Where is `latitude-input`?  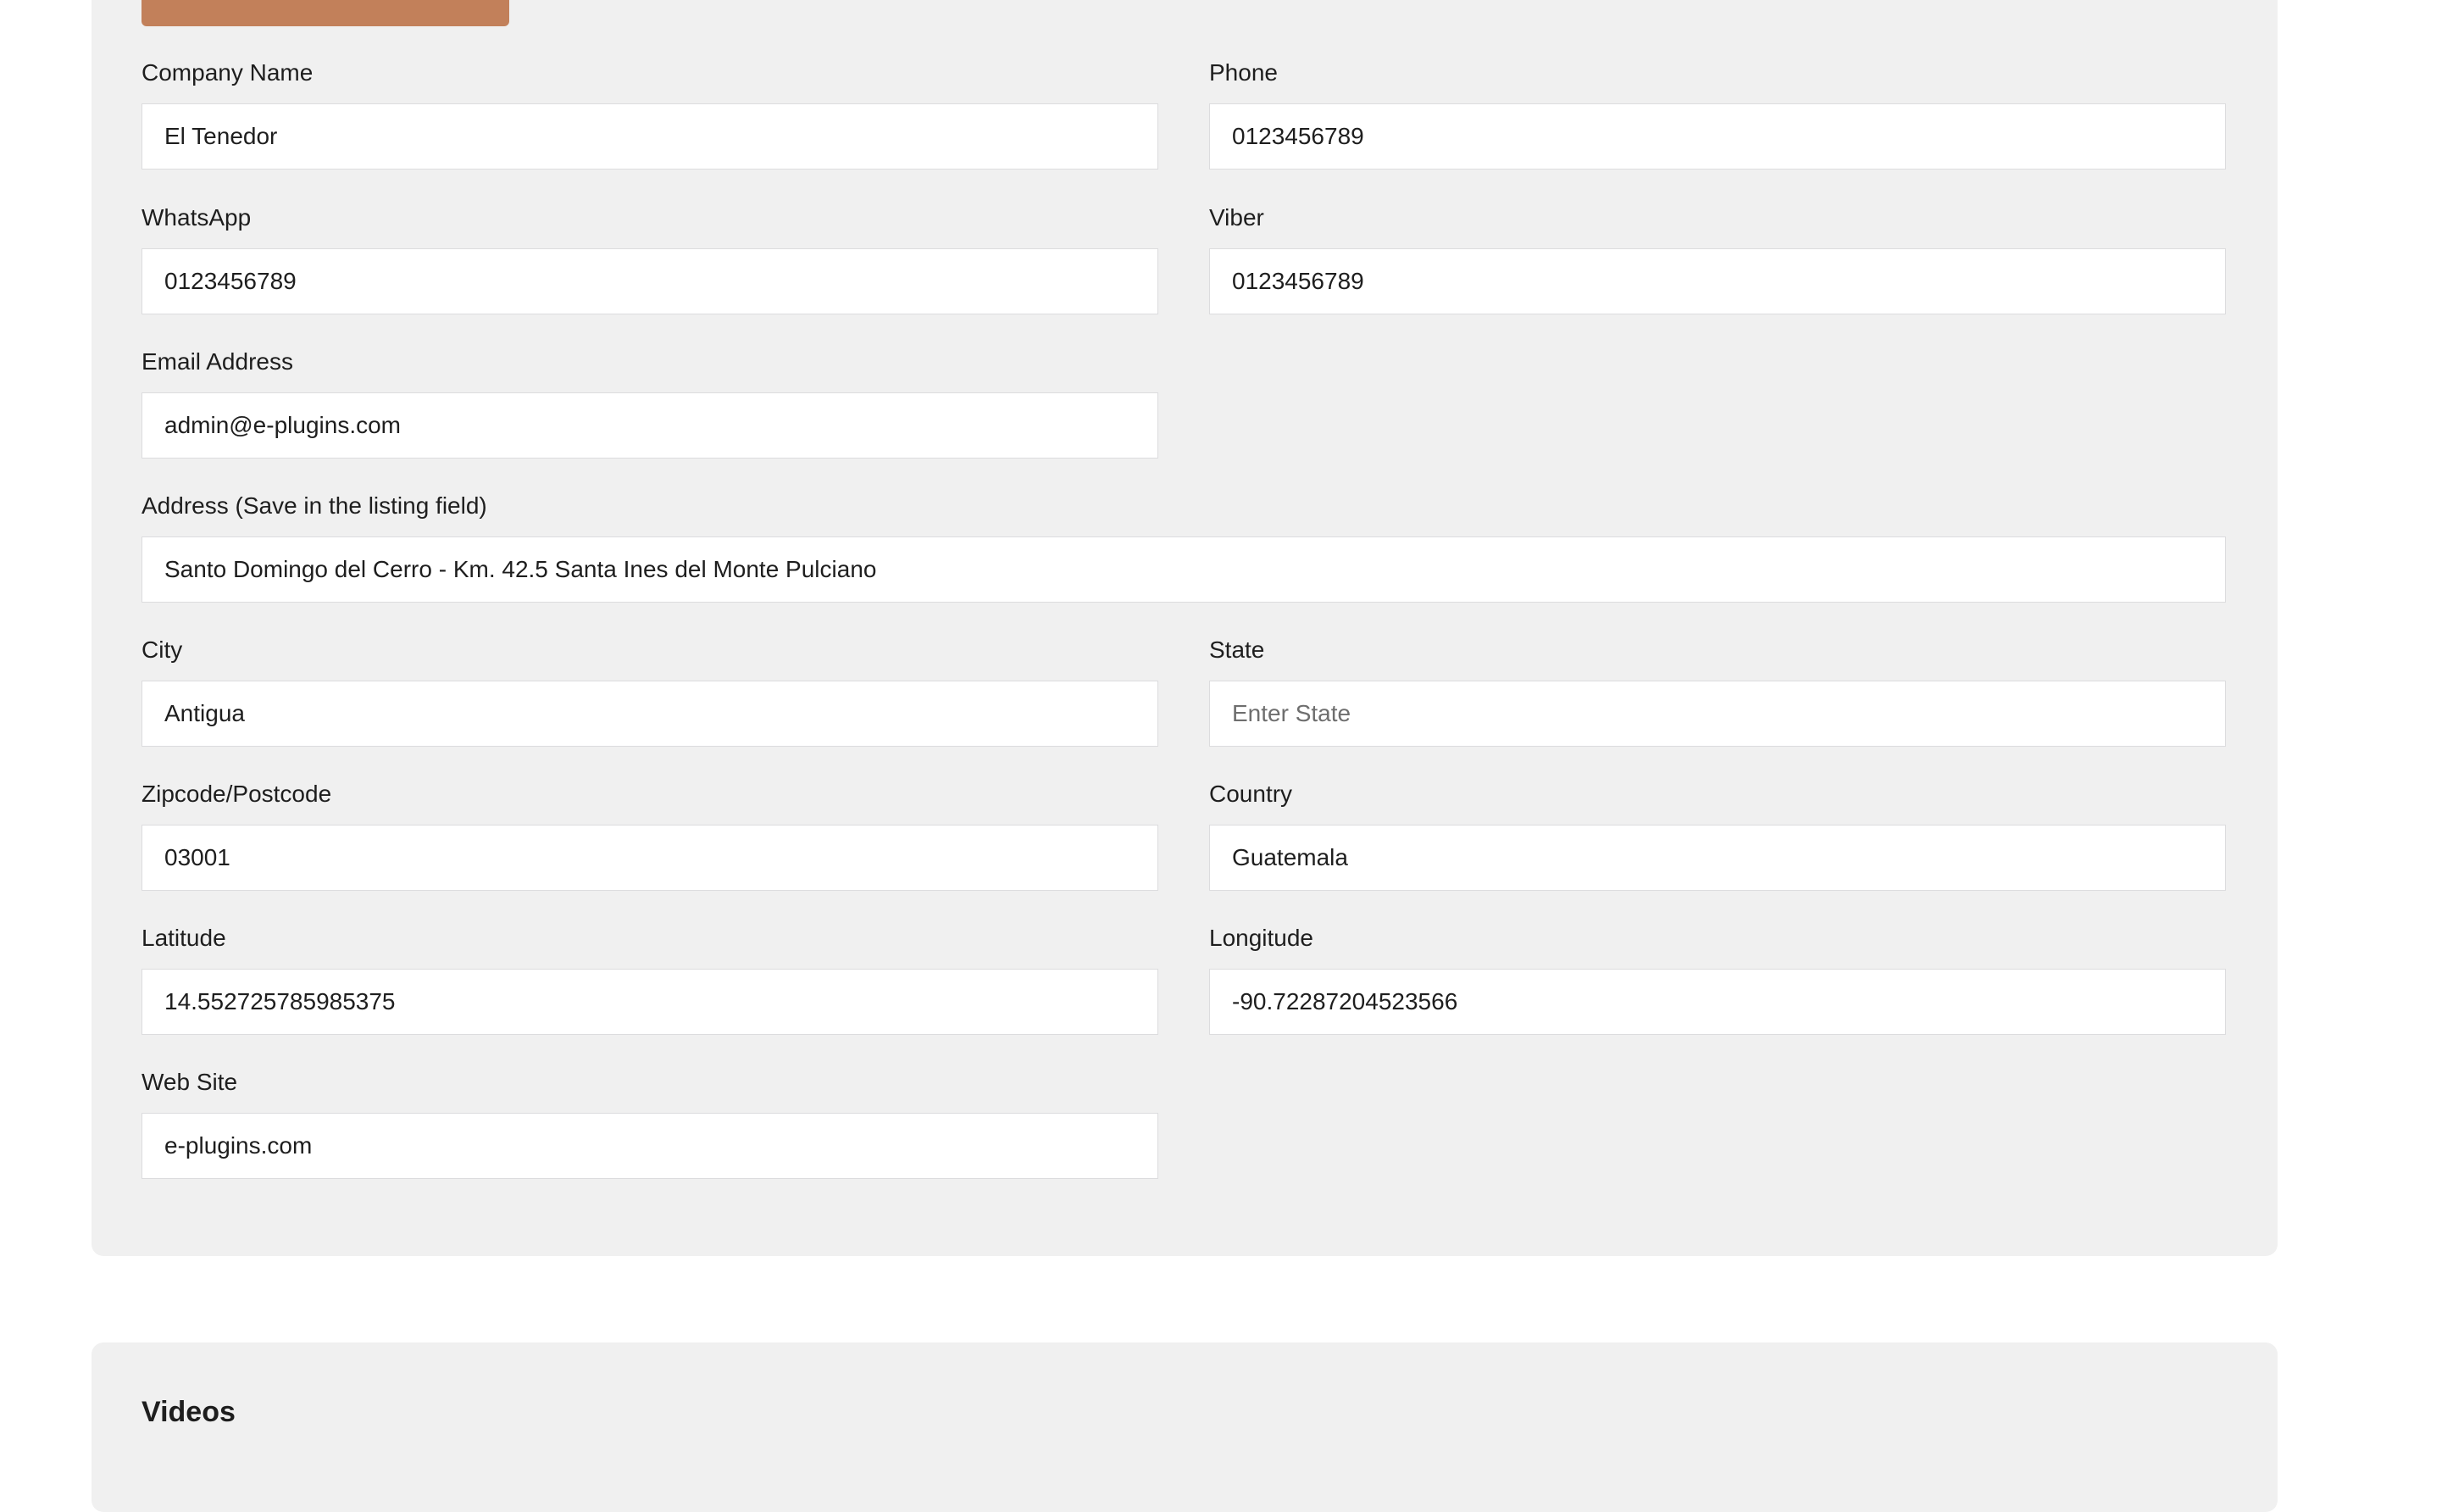 latitude-input is located at coordinates (650, 1002).